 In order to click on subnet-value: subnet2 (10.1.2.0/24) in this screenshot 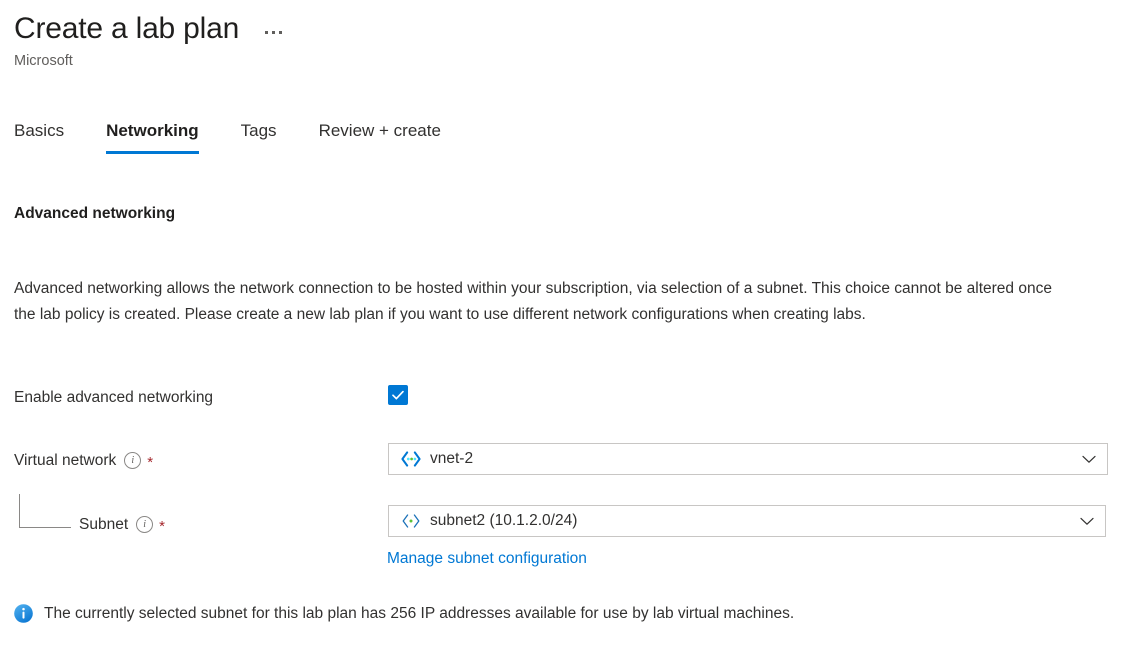, I will do `click(504, 520)`.